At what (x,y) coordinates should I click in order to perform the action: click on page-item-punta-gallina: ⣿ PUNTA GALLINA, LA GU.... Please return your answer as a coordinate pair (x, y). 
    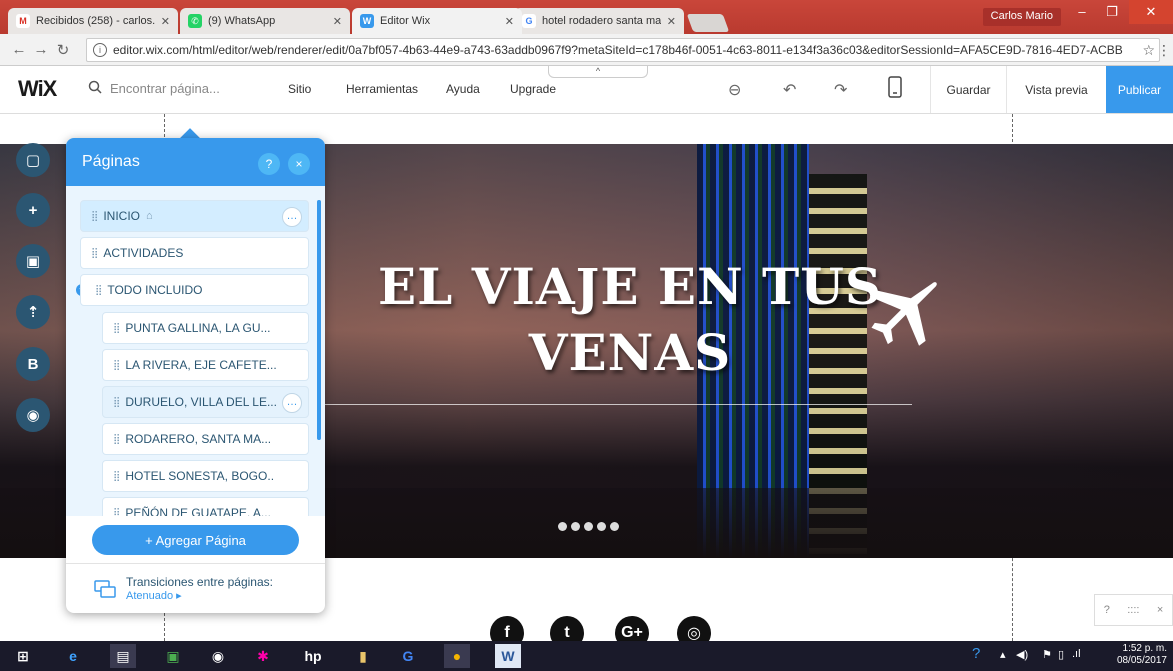
    Looking at the image, I should click on (205, 328).